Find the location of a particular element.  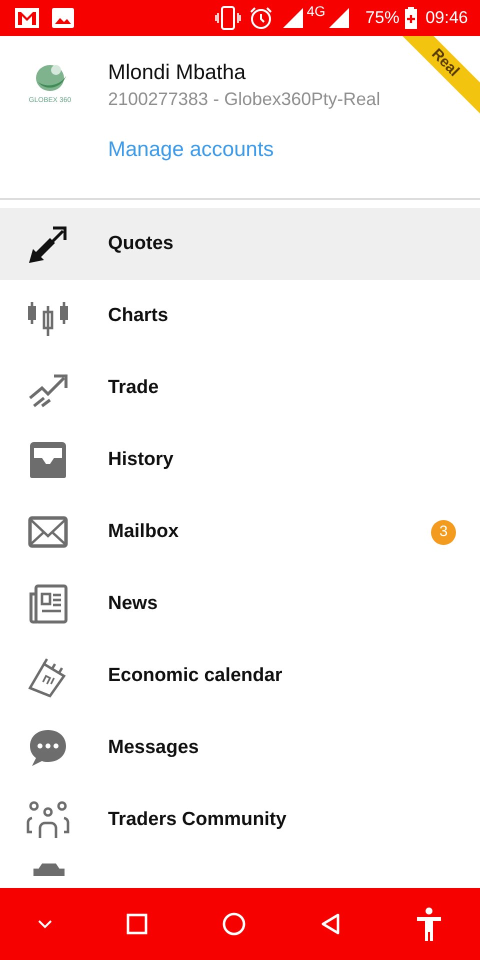

network-type: 4G is located at coordinates (316, 11).